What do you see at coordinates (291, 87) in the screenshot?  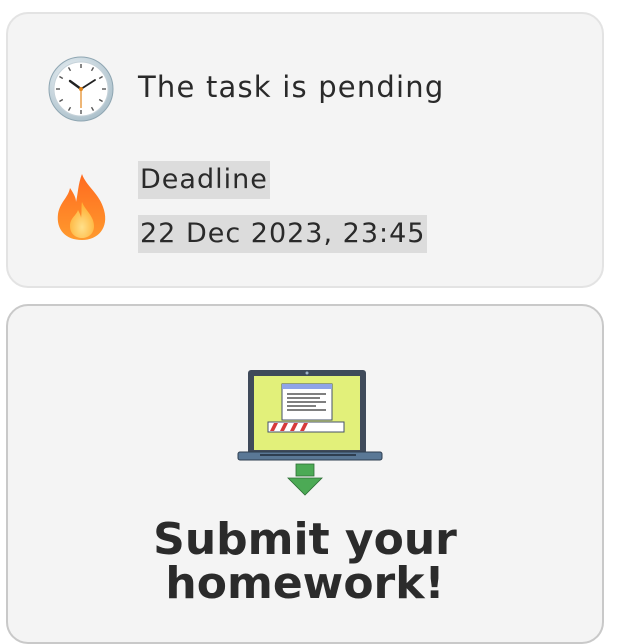 I see `task-status-text: The task is pending` at bounding box center [291, 87].